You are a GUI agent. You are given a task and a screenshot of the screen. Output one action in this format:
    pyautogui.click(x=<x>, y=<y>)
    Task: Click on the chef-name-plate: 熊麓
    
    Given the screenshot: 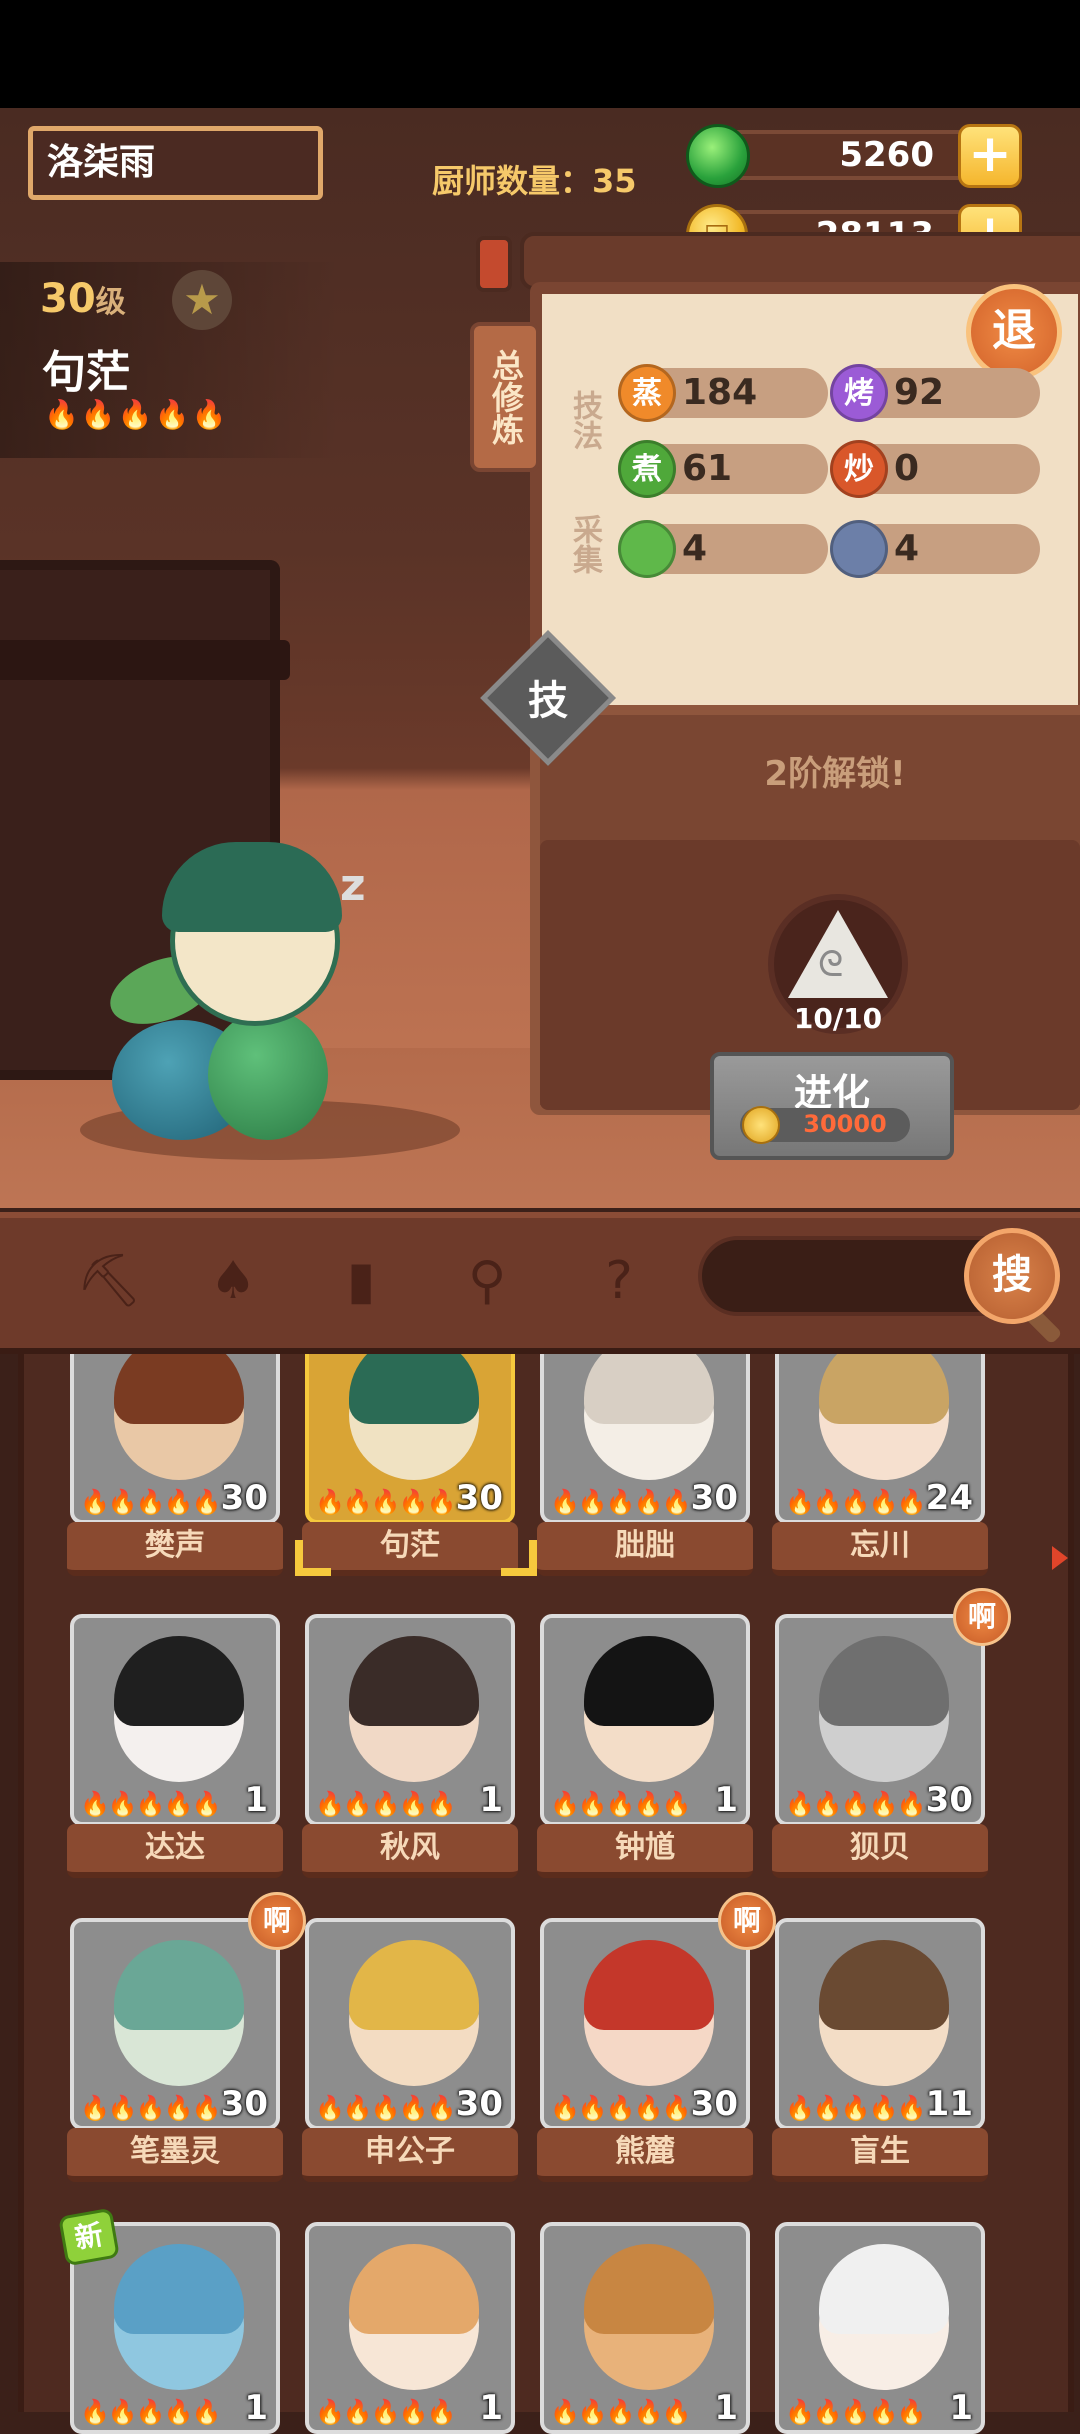 What is the action you would take?
    pyautogui.click(x=645, y=2155)
    